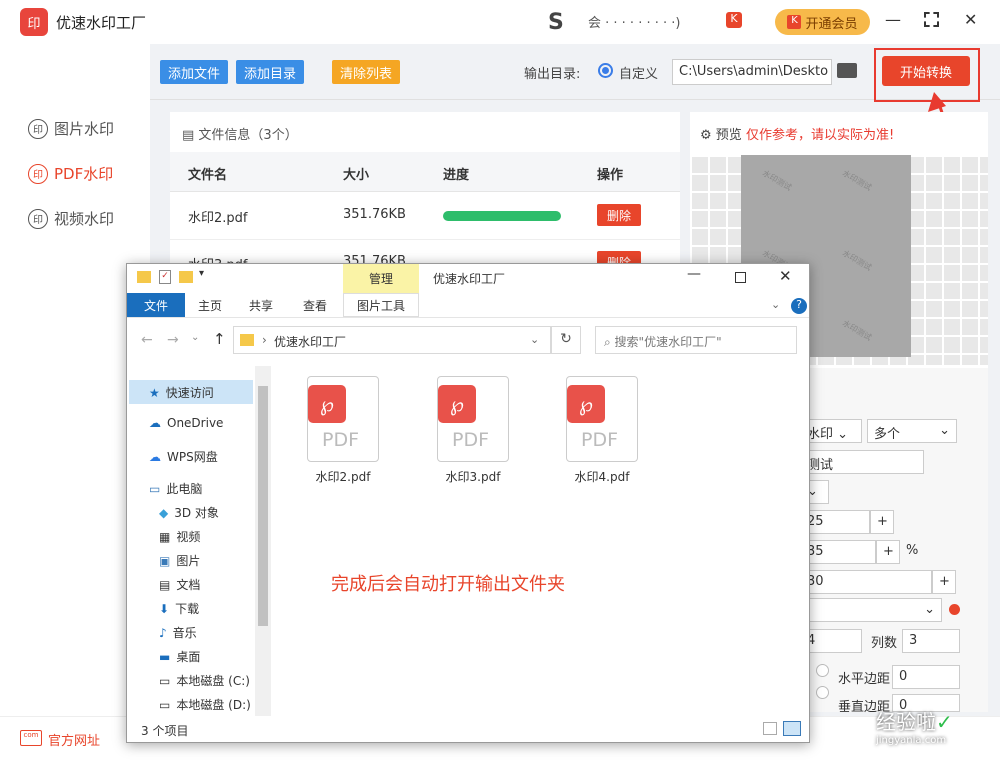  What do you see at coordinates (866, 582) in the screenshot?
I see `angle-input: 30` at bounding box center [866, 582].